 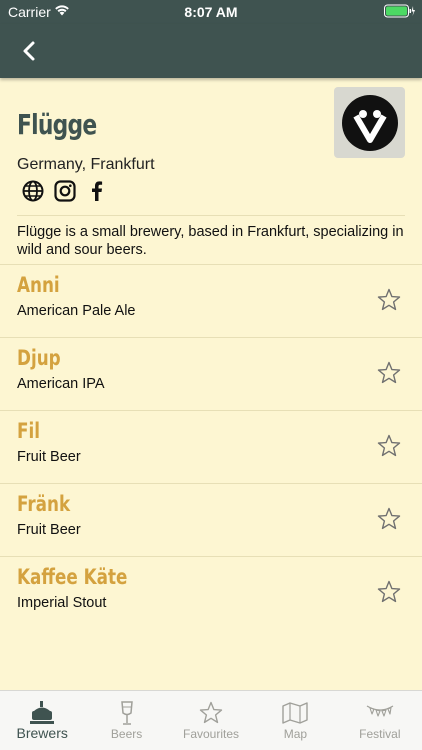 I want to click on instagram-icon, so click(x=65, y=191).